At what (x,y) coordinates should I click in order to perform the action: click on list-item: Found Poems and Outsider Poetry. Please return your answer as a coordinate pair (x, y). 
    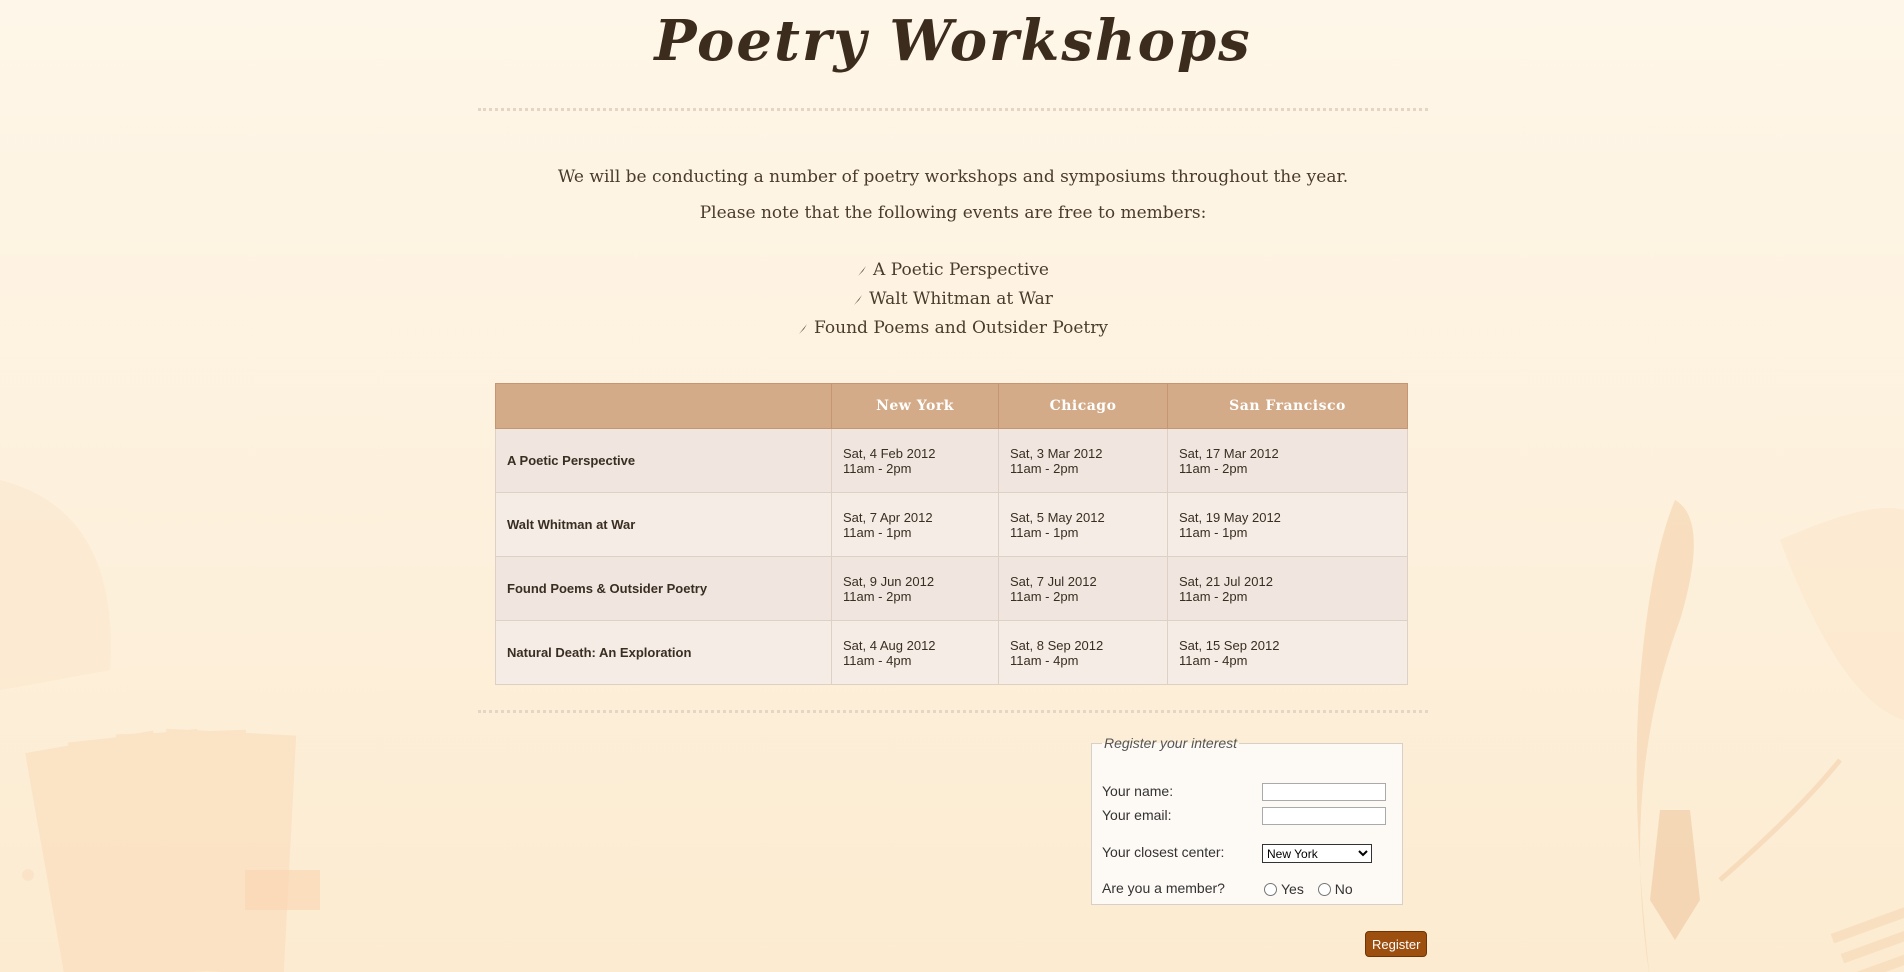
    Looking at the image, I should click on (953, 328).